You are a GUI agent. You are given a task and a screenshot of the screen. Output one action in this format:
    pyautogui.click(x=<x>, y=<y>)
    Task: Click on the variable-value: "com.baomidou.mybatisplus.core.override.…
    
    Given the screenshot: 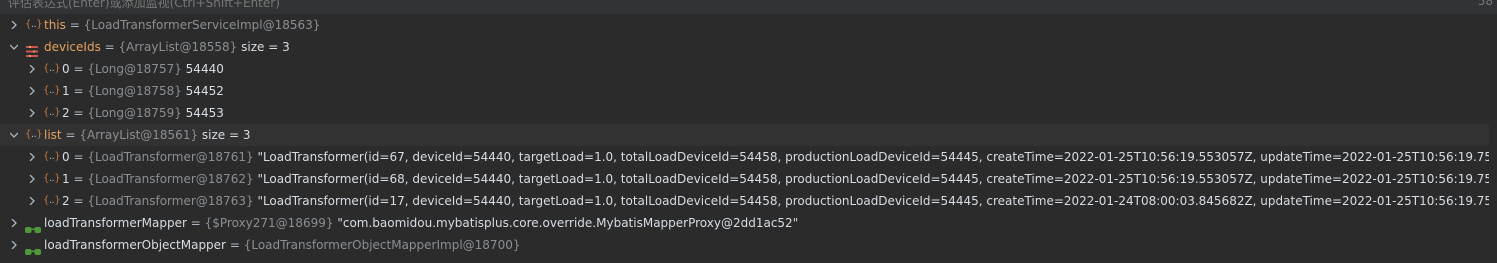 What is the action you would take?
    pyautogui.click(x=568, y=223)
    